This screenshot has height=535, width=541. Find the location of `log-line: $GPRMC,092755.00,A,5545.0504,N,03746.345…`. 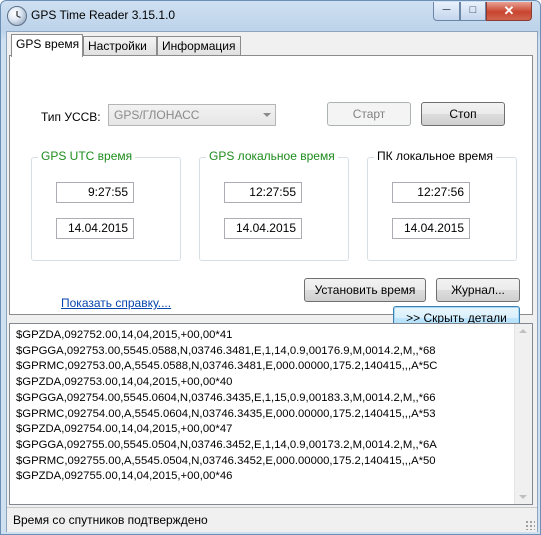

log-line: $GPRMC,092755.00,A,5545.0504,N,03746.345… is located at coordinates (226, 460).